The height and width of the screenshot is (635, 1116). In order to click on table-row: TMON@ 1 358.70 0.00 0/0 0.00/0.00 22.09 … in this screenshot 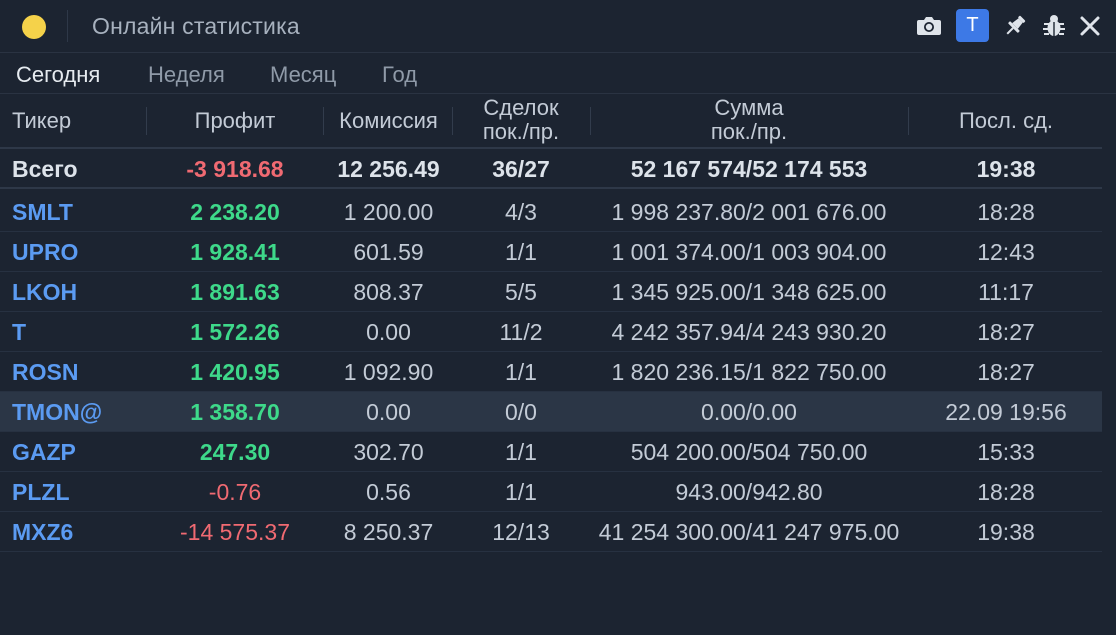, I will do `click(551, 412)`.